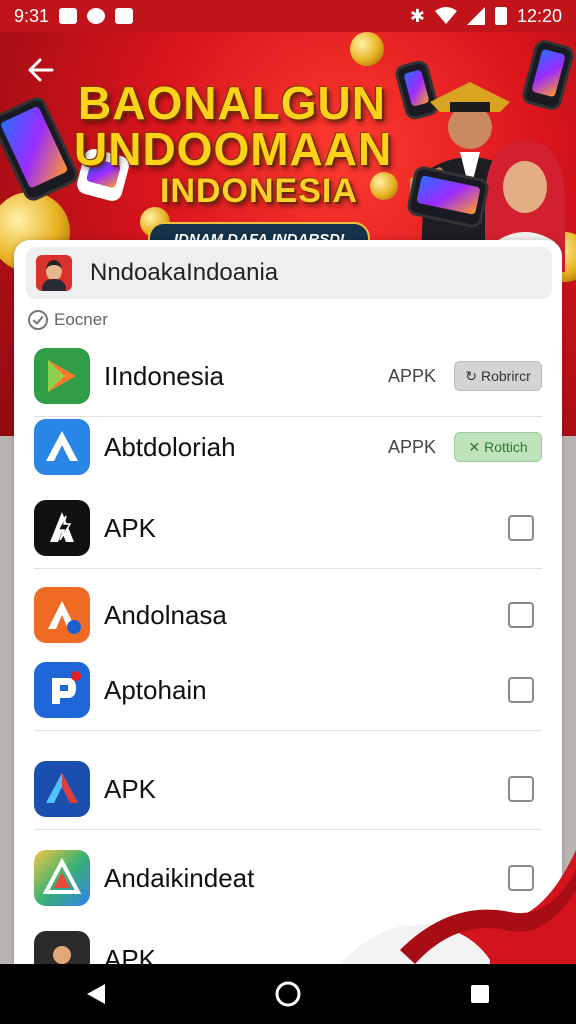  What do you see at coordinates (165, 614) in the screenshot?
I see `app-name: Andolnasa` at bounding box center [165, 614].